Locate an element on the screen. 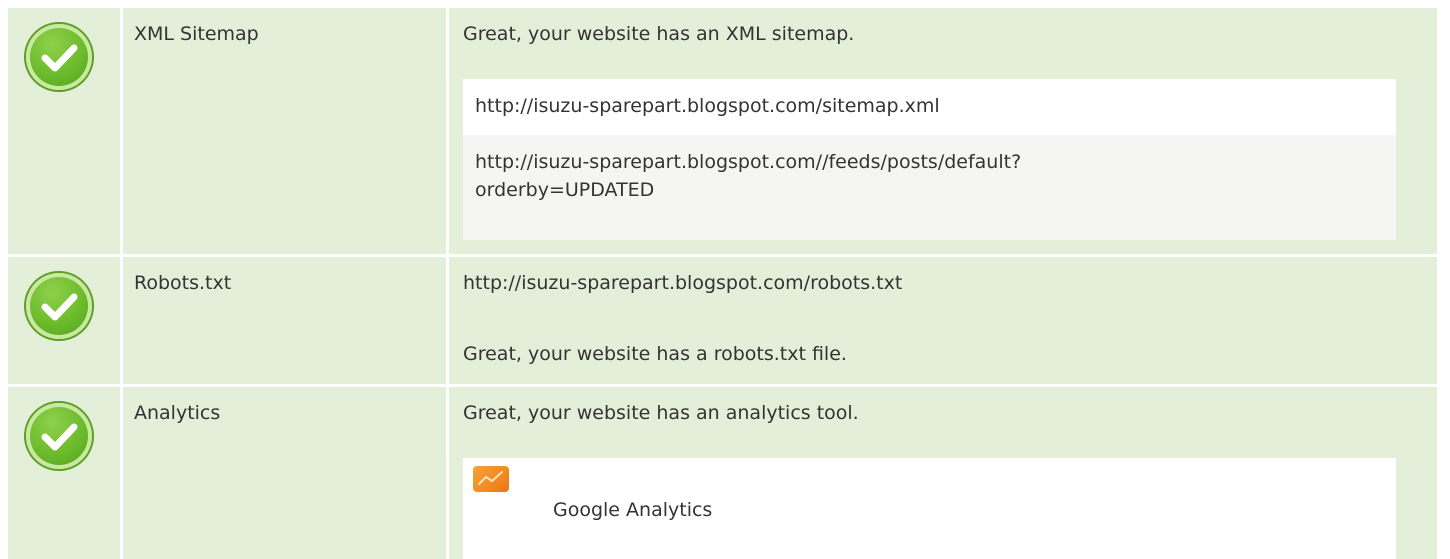 The height and width of the screenshot is (559, 1450). check-name-cell: Robots.txt is located at coordinates (284, 320).